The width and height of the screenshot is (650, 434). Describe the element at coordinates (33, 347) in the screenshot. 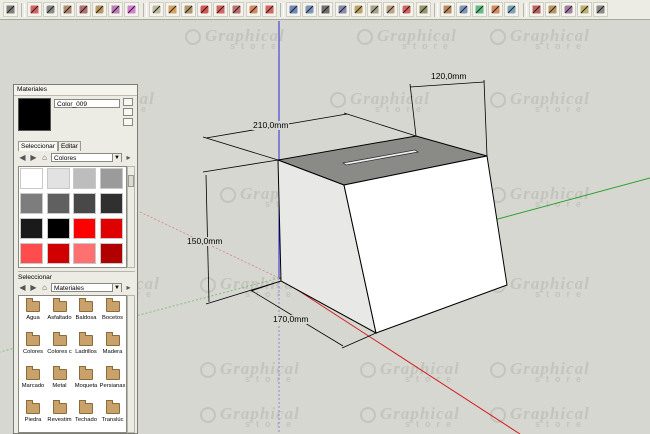

I see `material-folder: Colores` at that location.